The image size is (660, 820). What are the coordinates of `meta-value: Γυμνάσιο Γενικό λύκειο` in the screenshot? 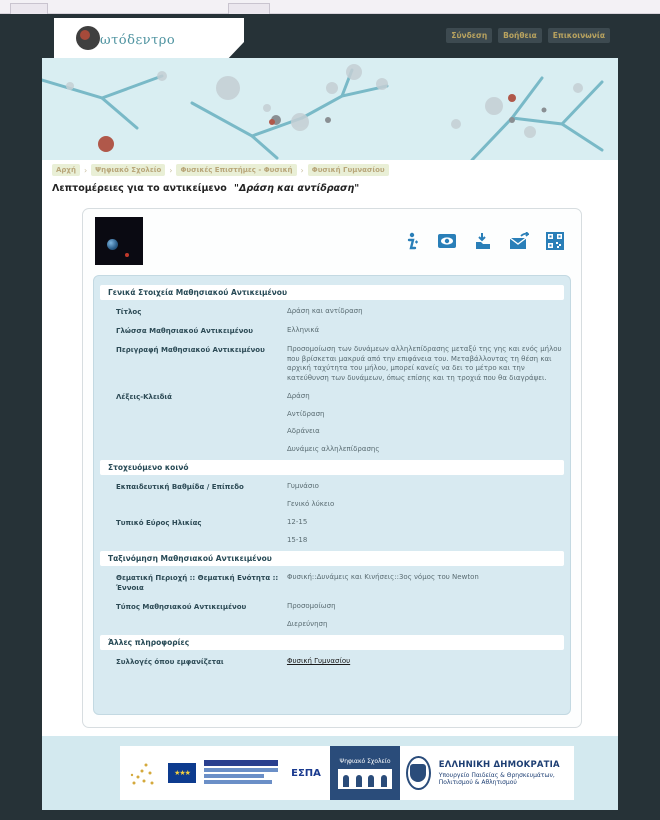 It's located at (425, 494).